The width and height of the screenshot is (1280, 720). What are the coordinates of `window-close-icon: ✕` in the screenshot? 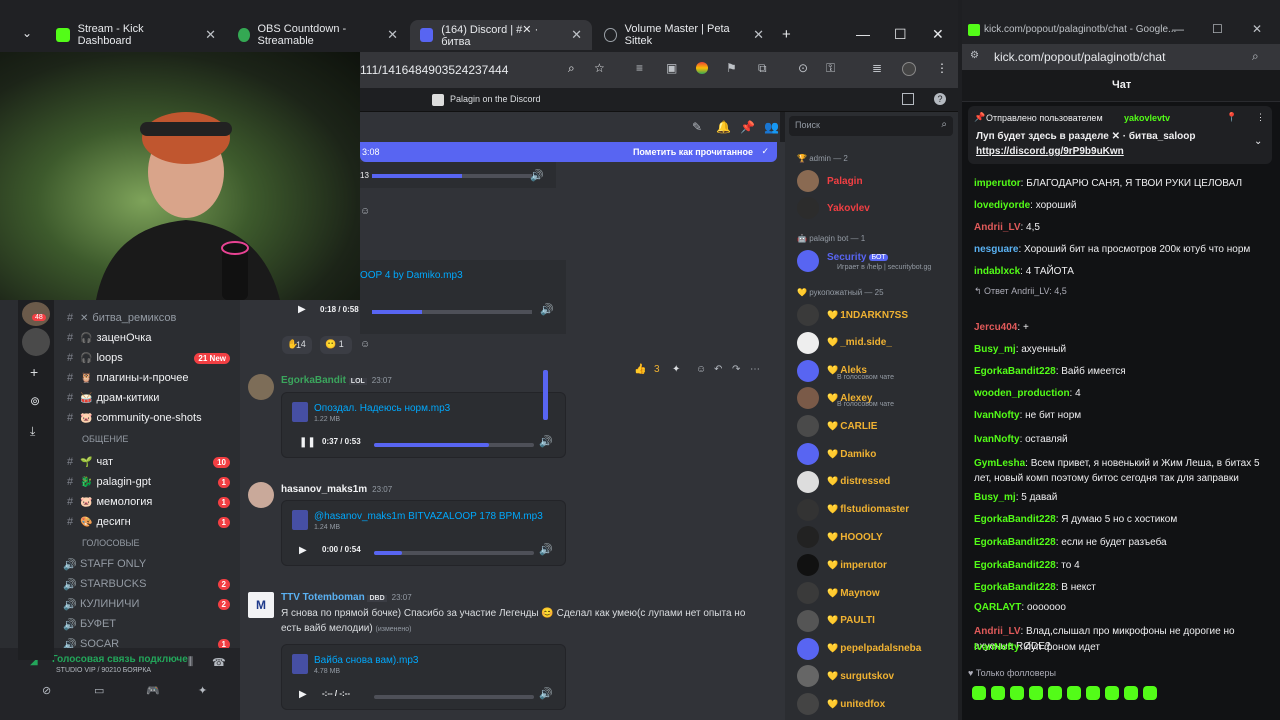 It's located at (1257, 29).